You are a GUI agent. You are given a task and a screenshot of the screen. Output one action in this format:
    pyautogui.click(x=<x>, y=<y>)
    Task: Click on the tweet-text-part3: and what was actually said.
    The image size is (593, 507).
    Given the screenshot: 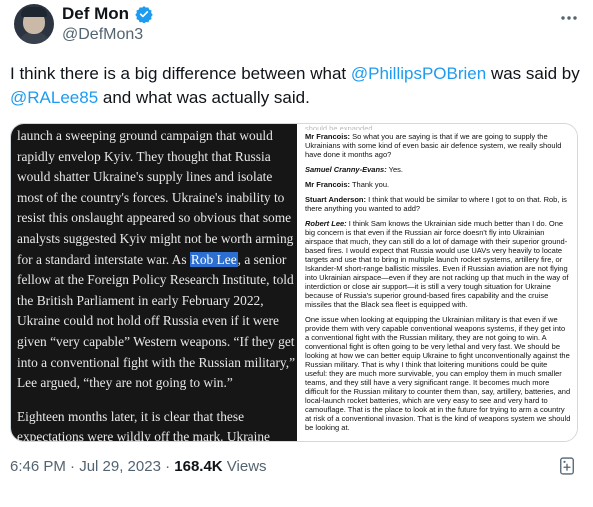 What is the action you would take?
    pyautogui.click(x=204, y=97)
    